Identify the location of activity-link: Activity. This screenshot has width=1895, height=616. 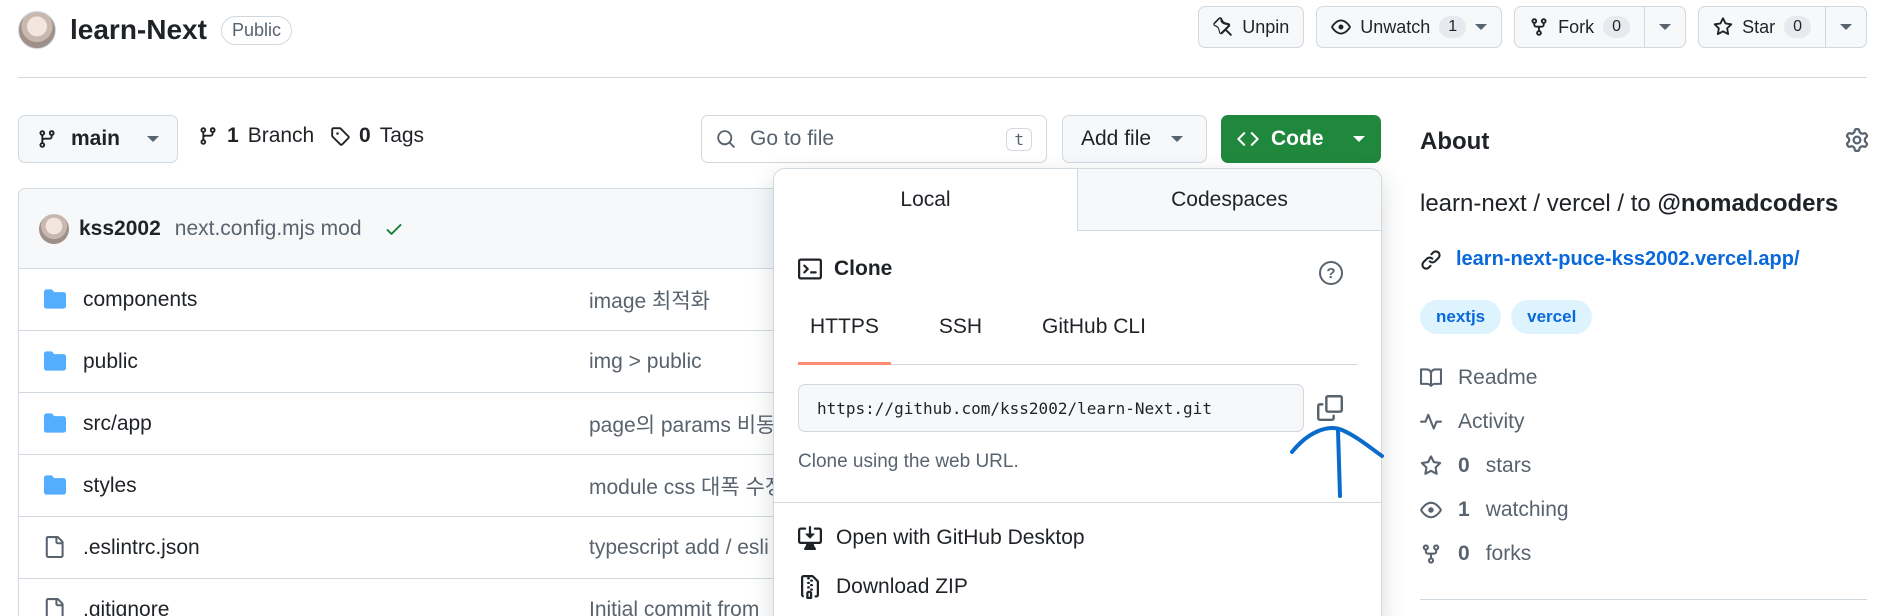
(1472, 422).